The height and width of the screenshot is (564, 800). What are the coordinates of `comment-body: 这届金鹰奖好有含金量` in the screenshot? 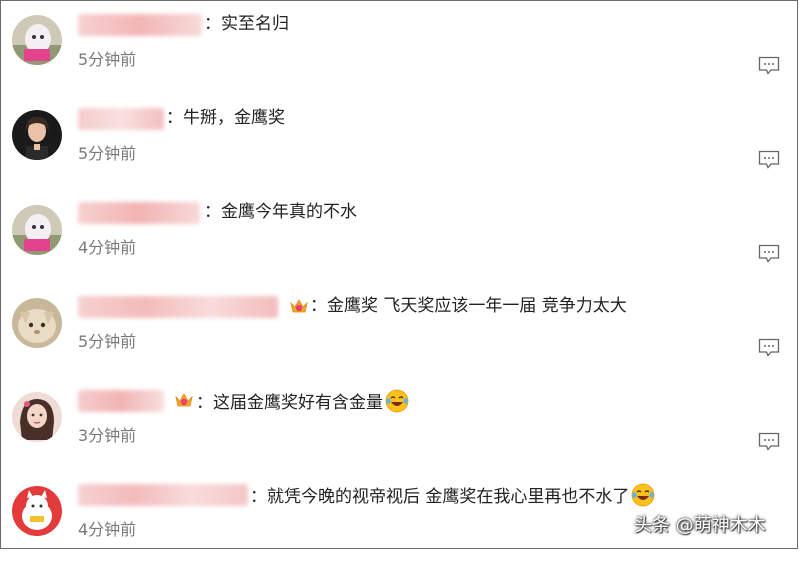 It's located at (298, 403).